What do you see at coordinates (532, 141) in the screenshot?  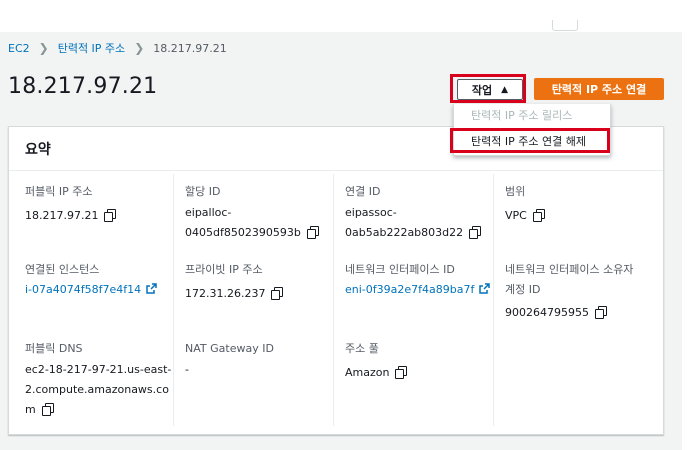 I see `menu-item-disassociate-eip: 탄력적 IP 주소 연결 해제` at bounding box center [532, 141].